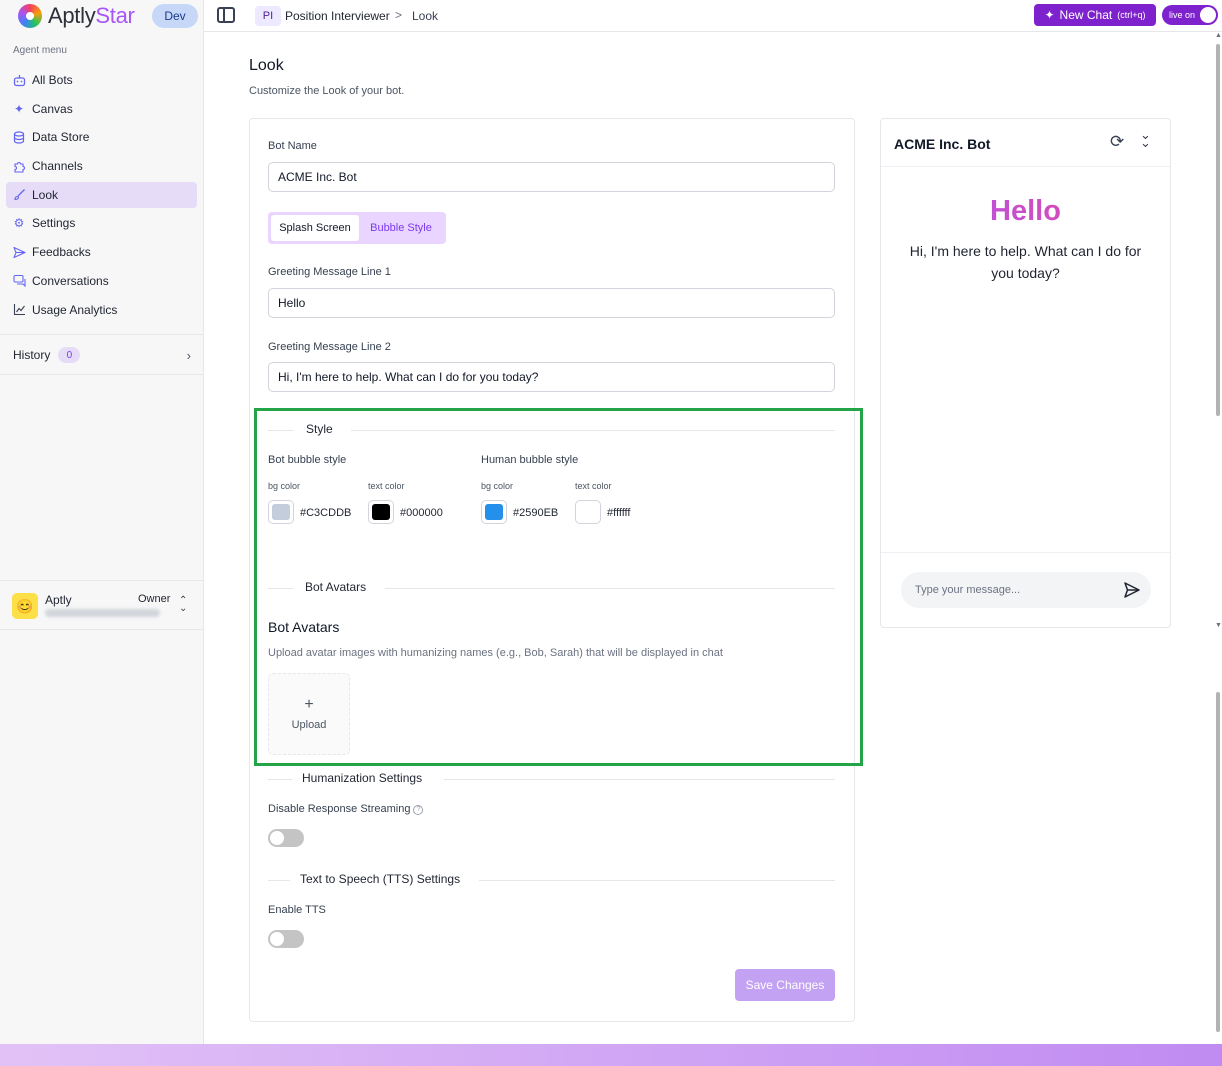  Describe the element at coordinates (57, 166) in the screenshot. I see `sidebar-item-label: Channels` at that location.